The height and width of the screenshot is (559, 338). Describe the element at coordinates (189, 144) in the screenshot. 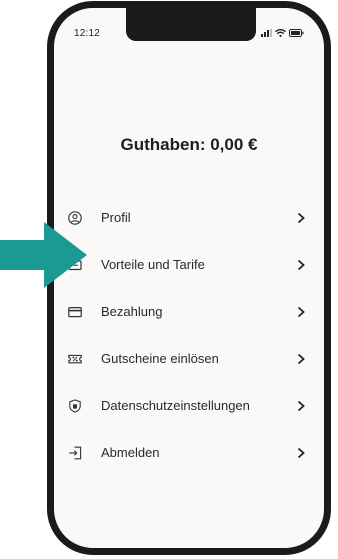

I see `balance-heading: Guthaben: 0,00 €` at that location.